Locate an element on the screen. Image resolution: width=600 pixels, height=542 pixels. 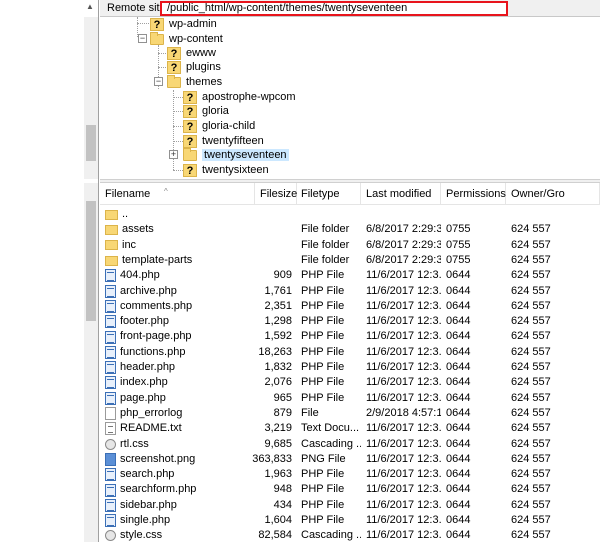
tree-item-twentysixteen: ? twentysixteen is located at coordinates (226, 170).